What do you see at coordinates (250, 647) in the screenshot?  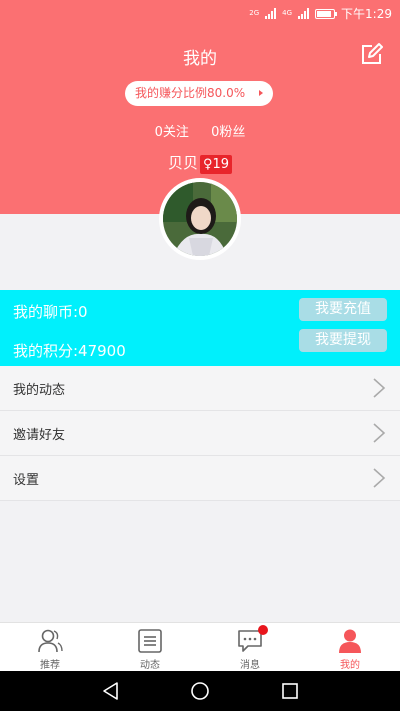 I see `tab-messages: 消息` at bounding box center [250, 647].